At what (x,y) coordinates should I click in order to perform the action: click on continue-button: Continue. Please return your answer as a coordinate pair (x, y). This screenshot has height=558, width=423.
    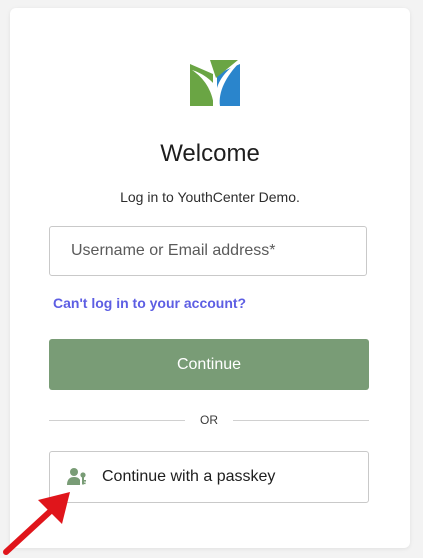
    Looking at the image, I should click on (209, 364).